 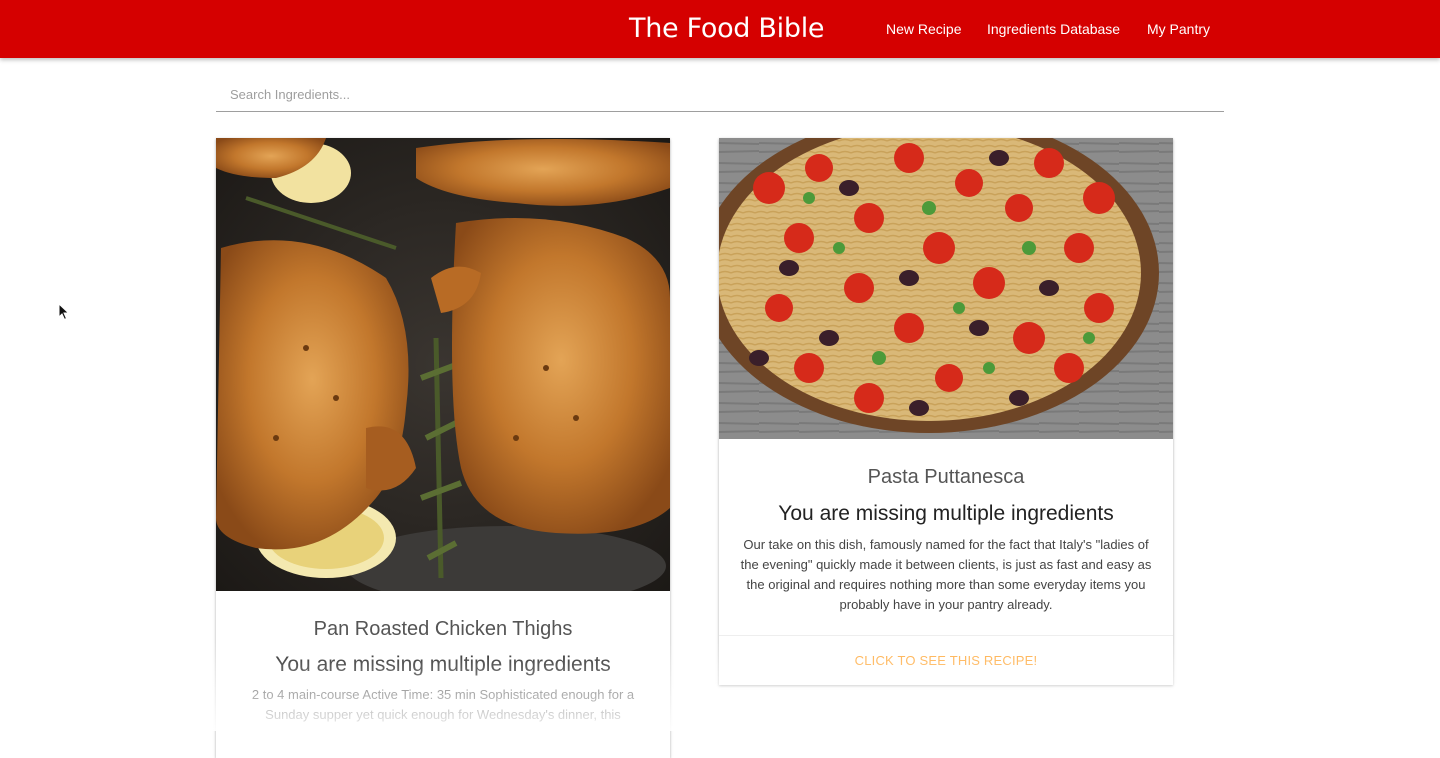 I want to click on recipe-image-pasta, so click(x=946, y=288).